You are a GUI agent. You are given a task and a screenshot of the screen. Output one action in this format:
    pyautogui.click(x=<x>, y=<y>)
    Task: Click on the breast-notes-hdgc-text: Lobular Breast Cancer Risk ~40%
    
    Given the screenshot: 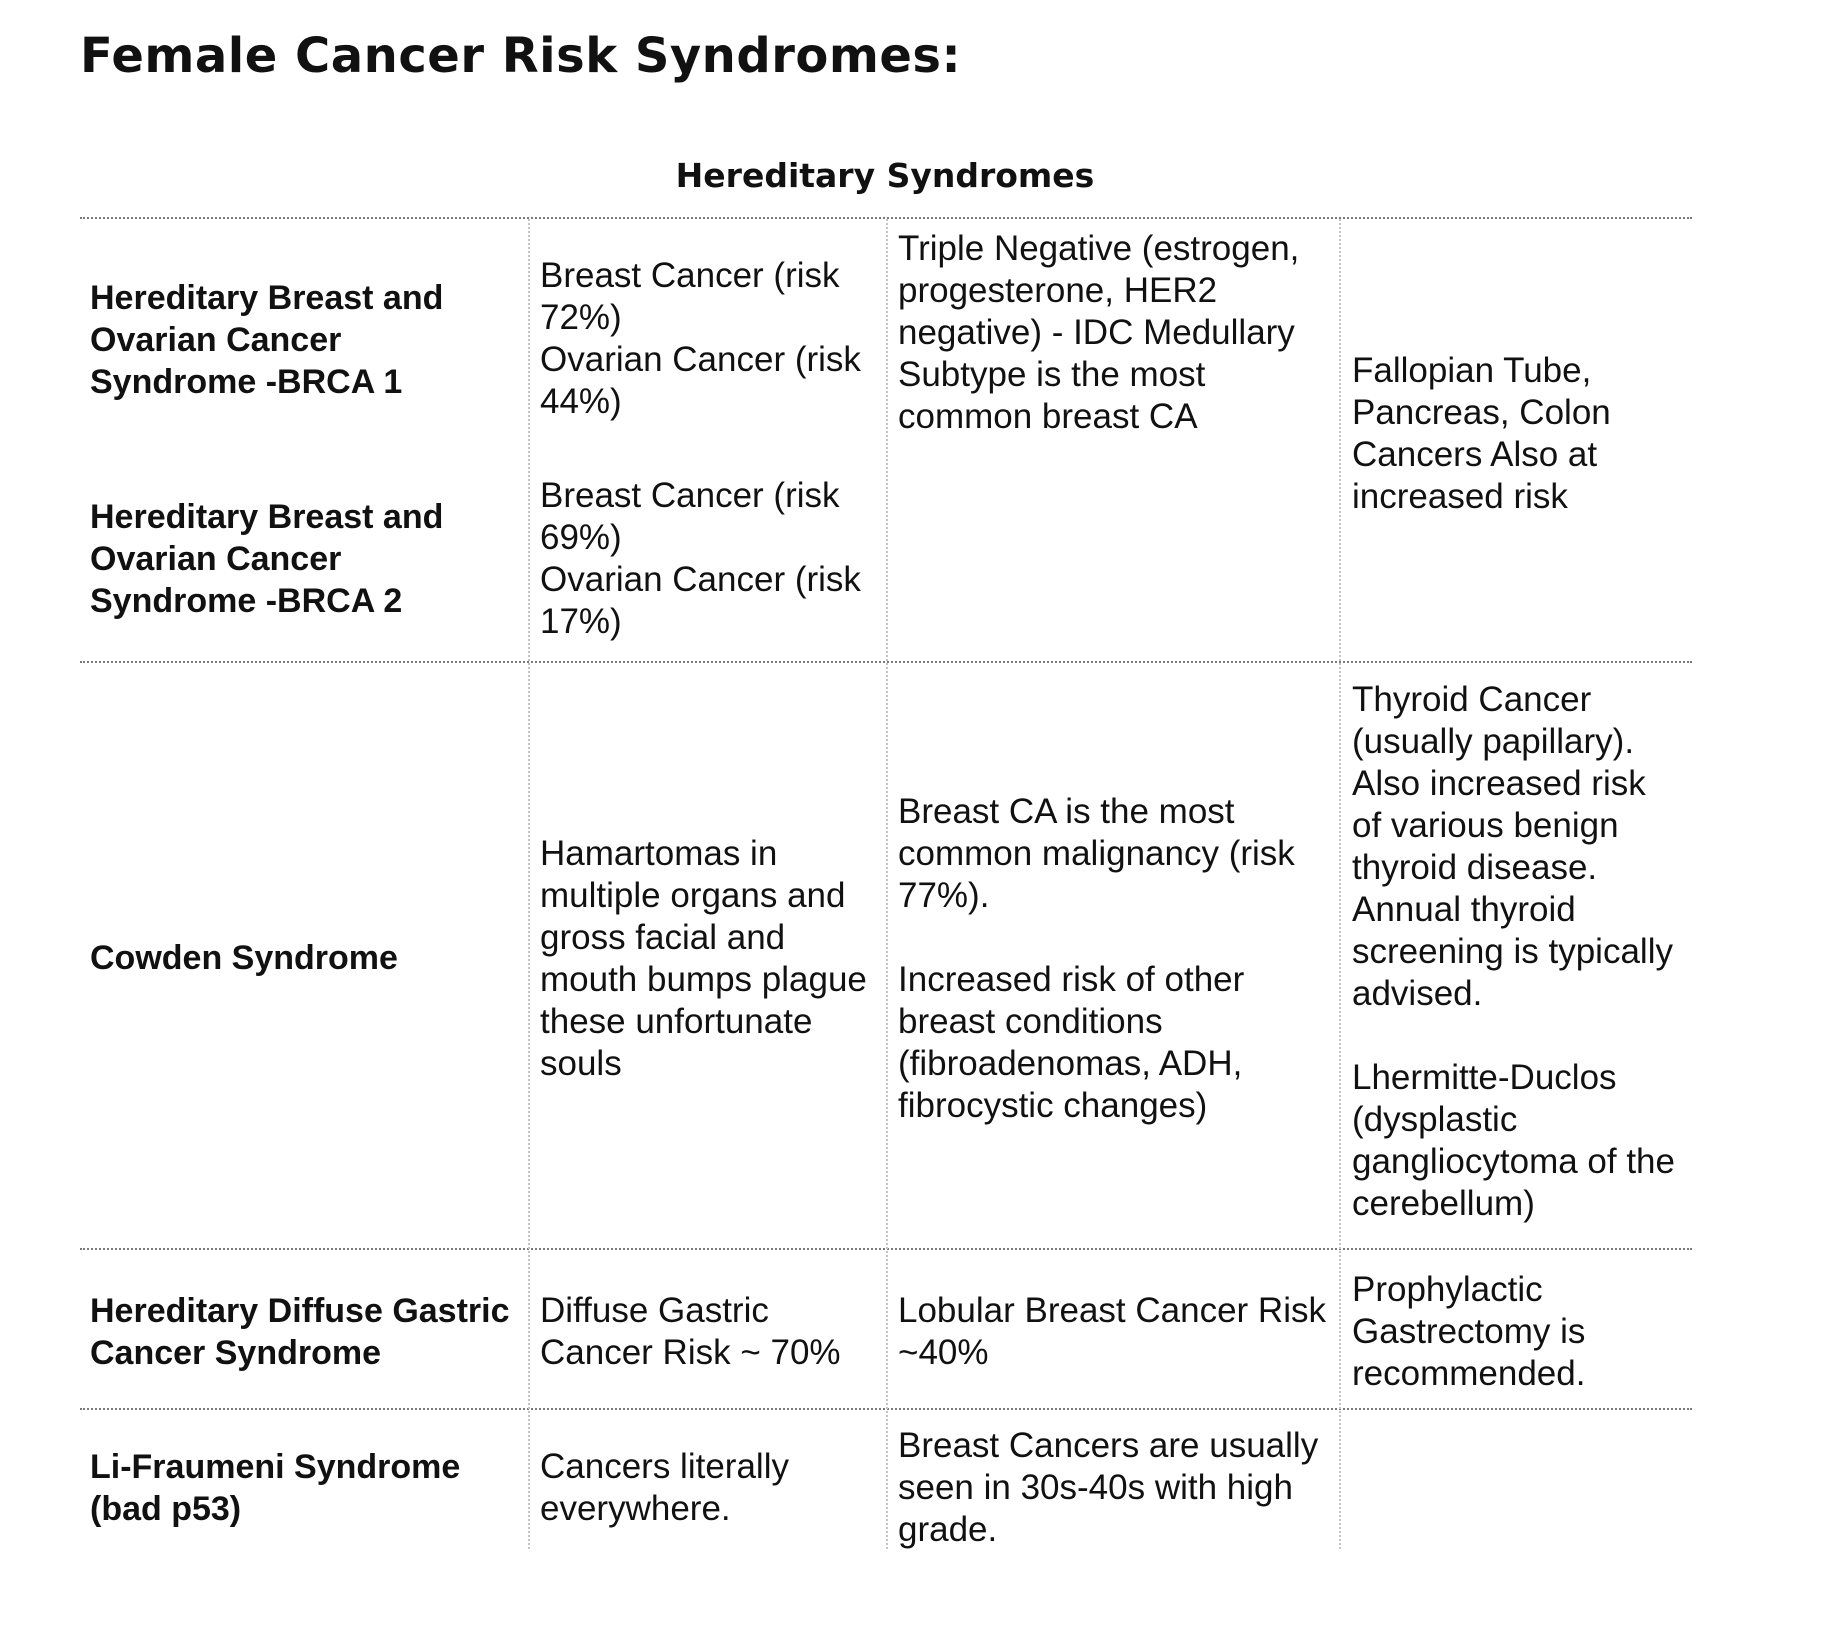 What is the action you would take?
    pyautogui.click(x=1112, y=1331)
    